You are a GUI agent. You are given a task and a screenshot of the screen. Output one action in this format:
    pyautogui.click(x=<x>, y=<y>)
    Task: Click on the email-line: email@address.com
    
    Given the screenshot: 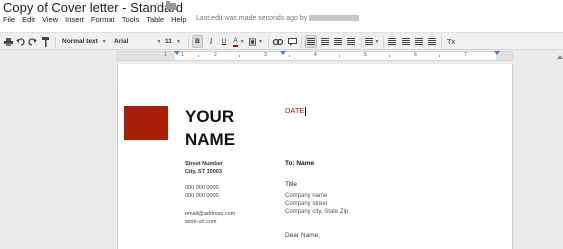 What is the action you would take?
    pyautogui.click(x=210, y=214)
    